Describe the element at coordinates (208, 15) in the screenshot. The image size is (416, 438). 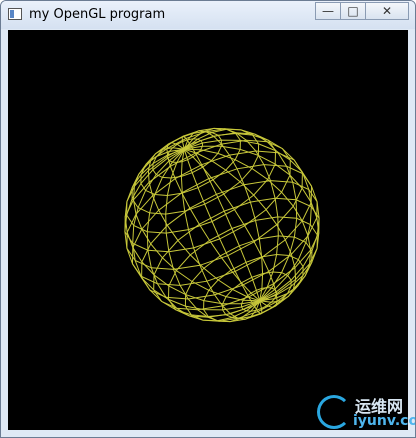
I see `title-bar: my OpenGL program — □ ✕` at that location.